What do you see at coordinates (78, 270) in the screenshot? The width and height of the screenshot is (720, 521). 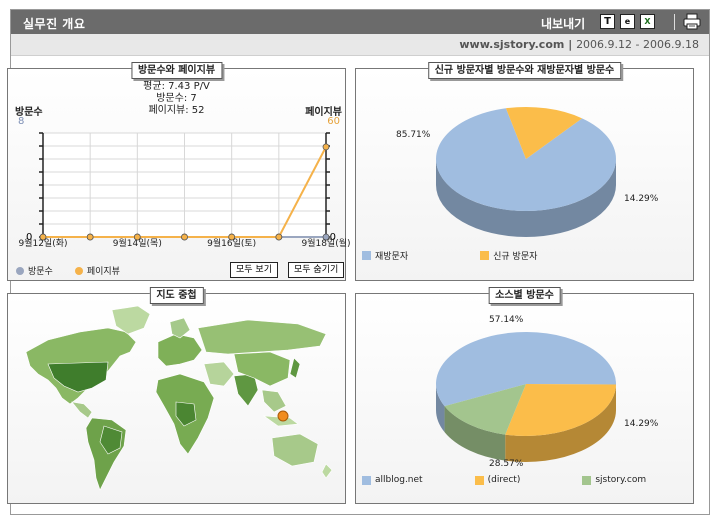 I see `legend-pageviews-swatch` at bounding box center [78, 270].